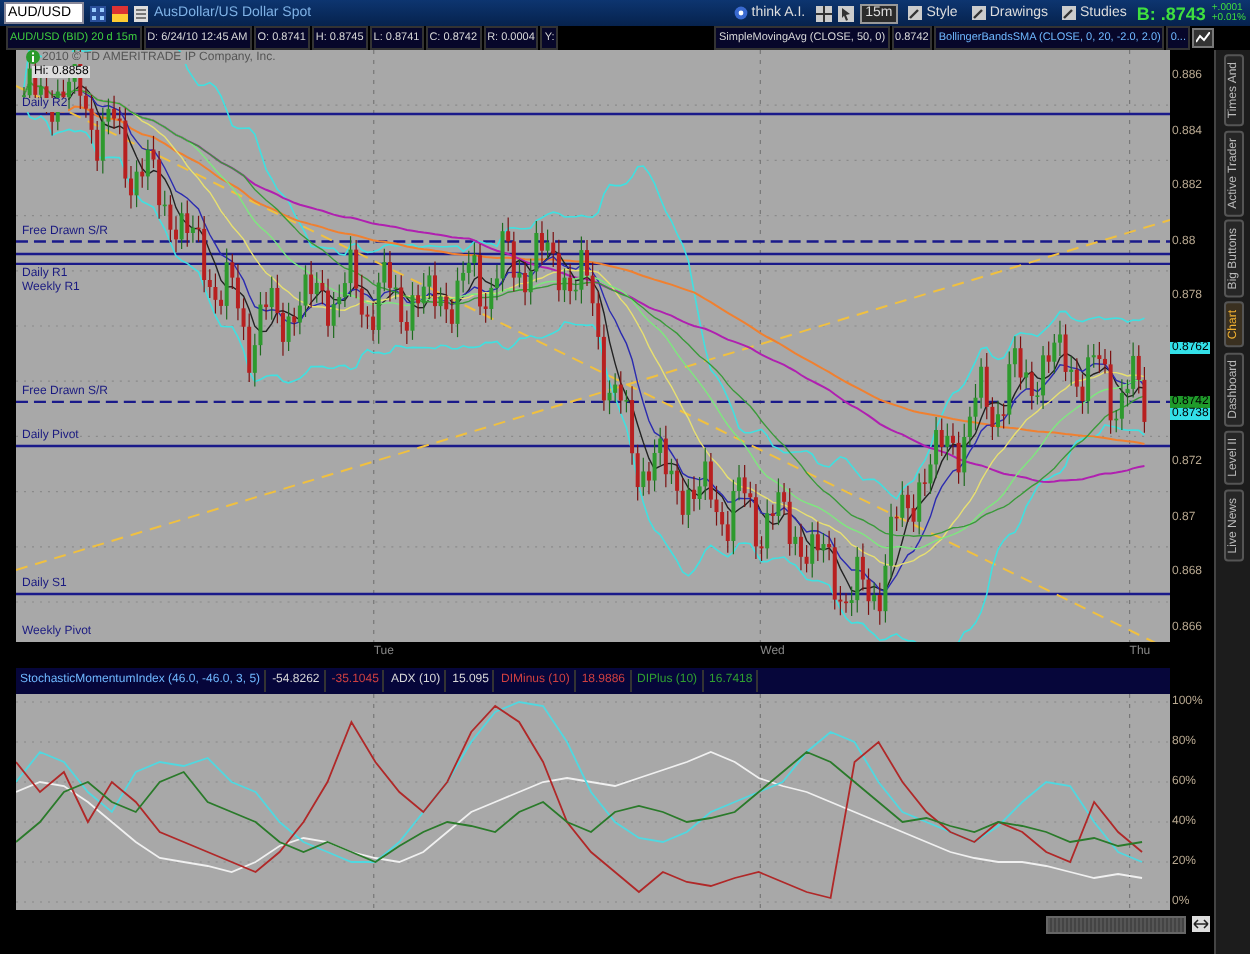 The height and width of the screenshot is (954, 1250). What do you see at coordinates (845, 13) in the screenshot?
I see `cursor-icon` at bounding box center [845, 13].